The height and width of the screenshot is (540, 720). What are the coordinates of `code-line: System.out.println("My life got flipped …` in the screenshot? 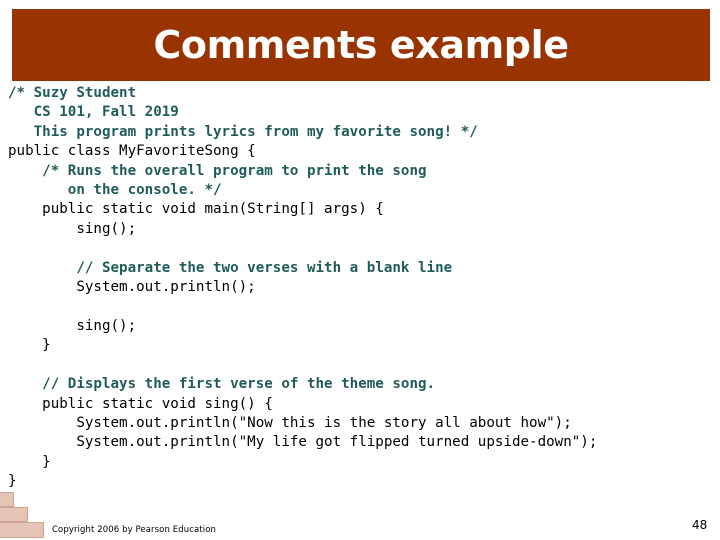 It's located at (303, 442).